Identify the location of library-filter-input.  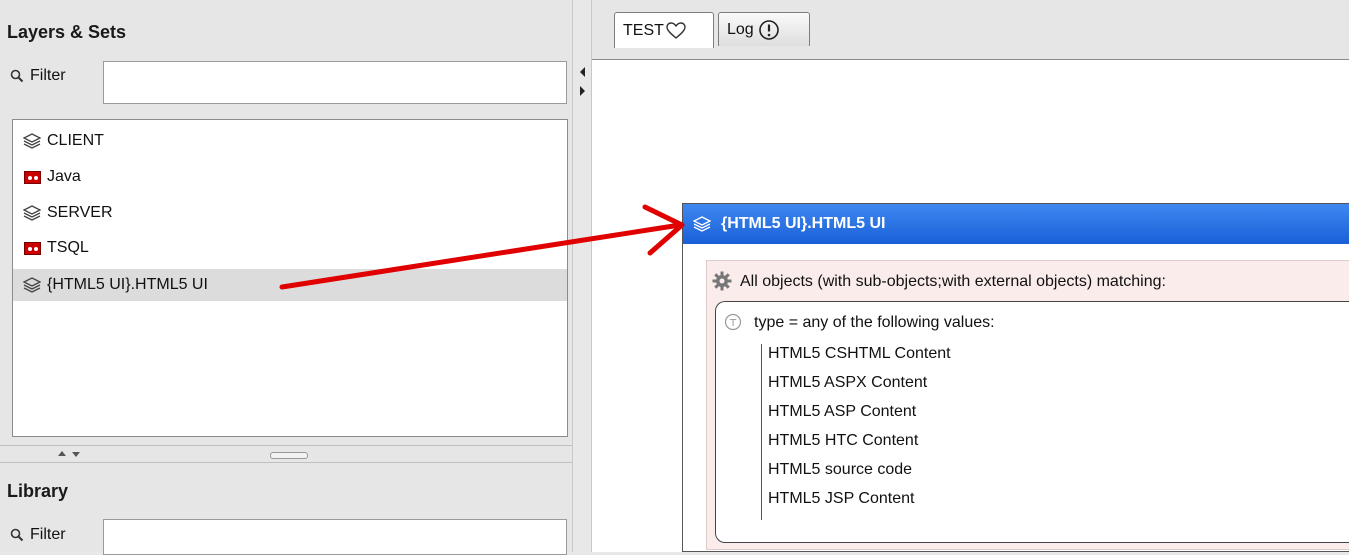
(335, 537).